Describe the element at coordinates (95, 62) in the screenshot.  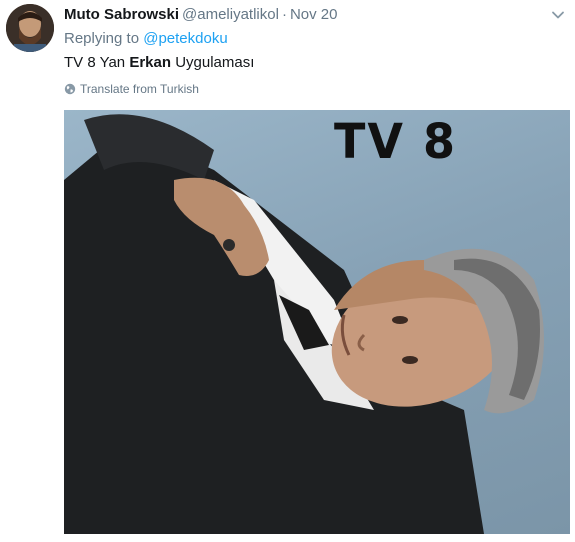
I see `tweet-text-part: TV 8 Yan` at that location.